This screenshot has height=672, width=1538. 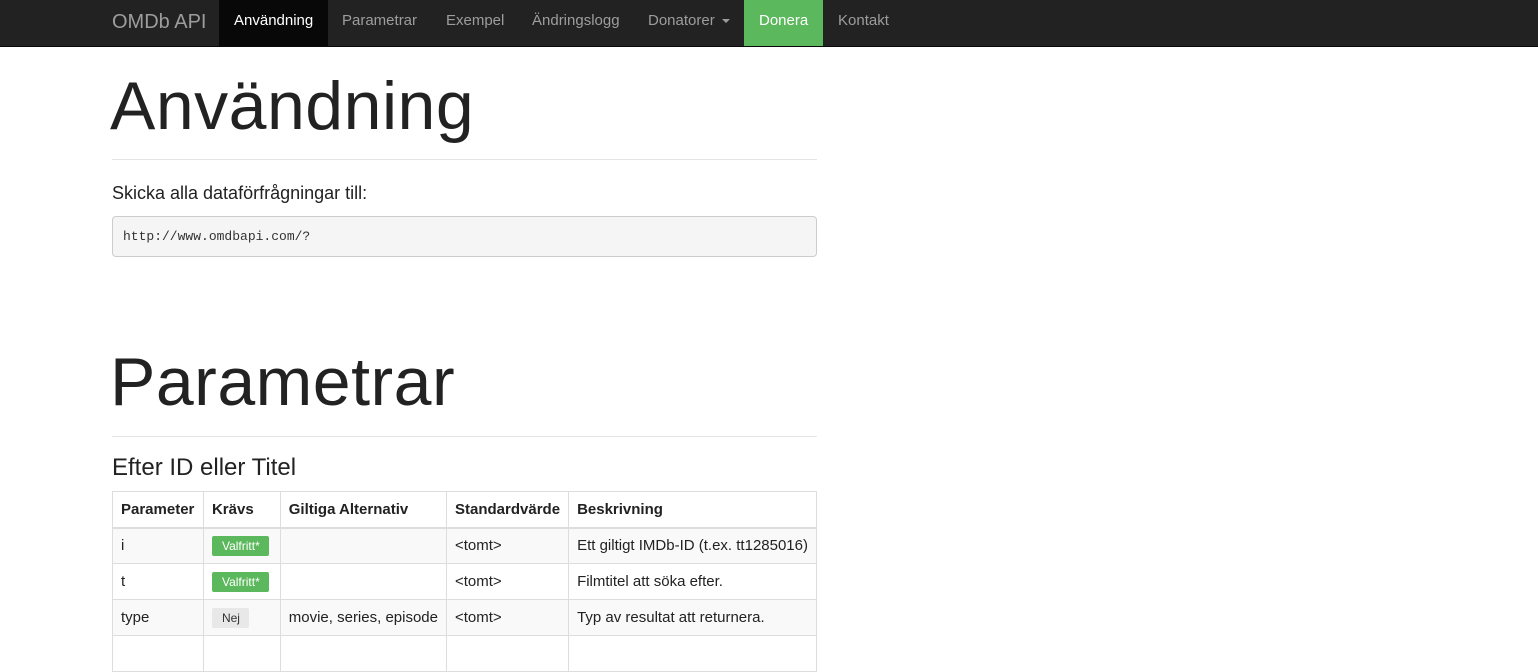 I want to click on usage-lead: Skicka alla dataförfrågningar till:, so click(x=240, y=193).